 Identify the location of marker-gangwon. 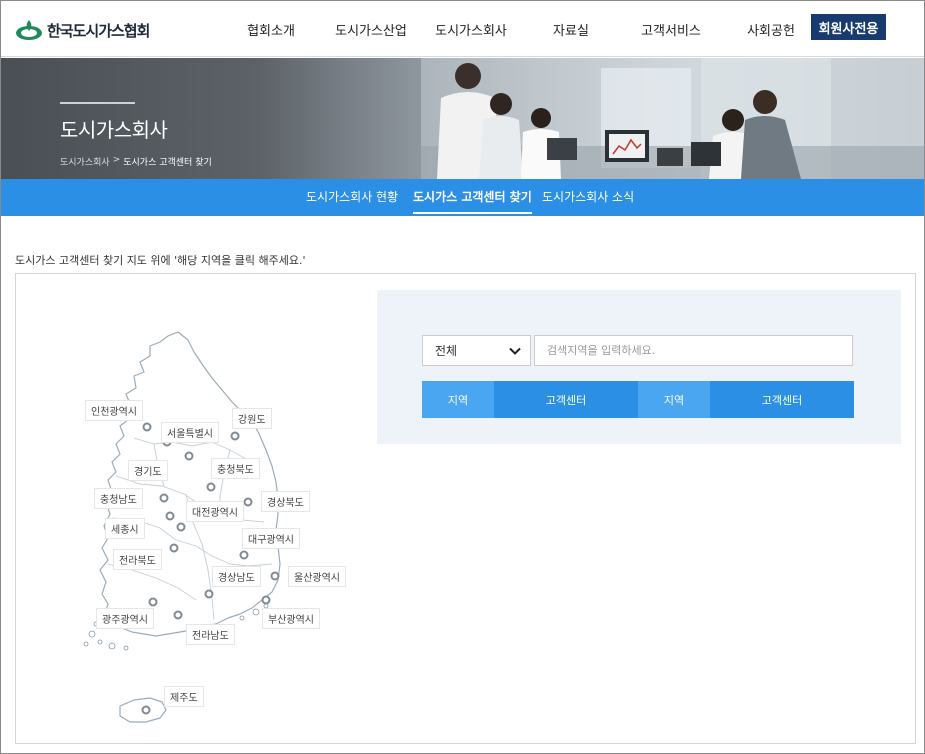
(235, 436).